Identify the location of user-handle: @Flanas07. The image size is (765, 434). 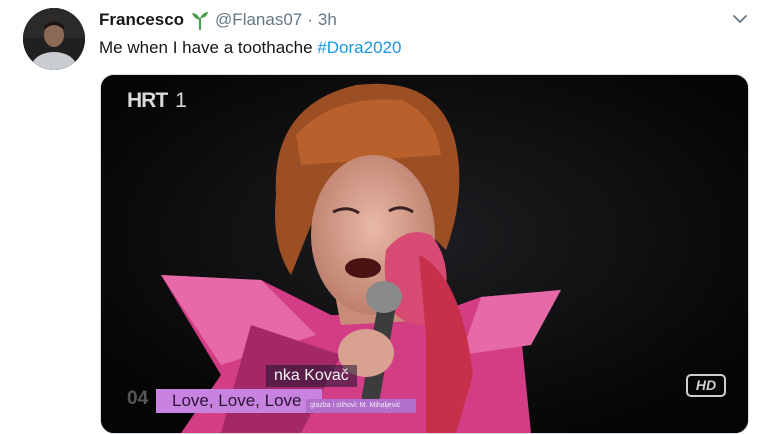
(258, 20).